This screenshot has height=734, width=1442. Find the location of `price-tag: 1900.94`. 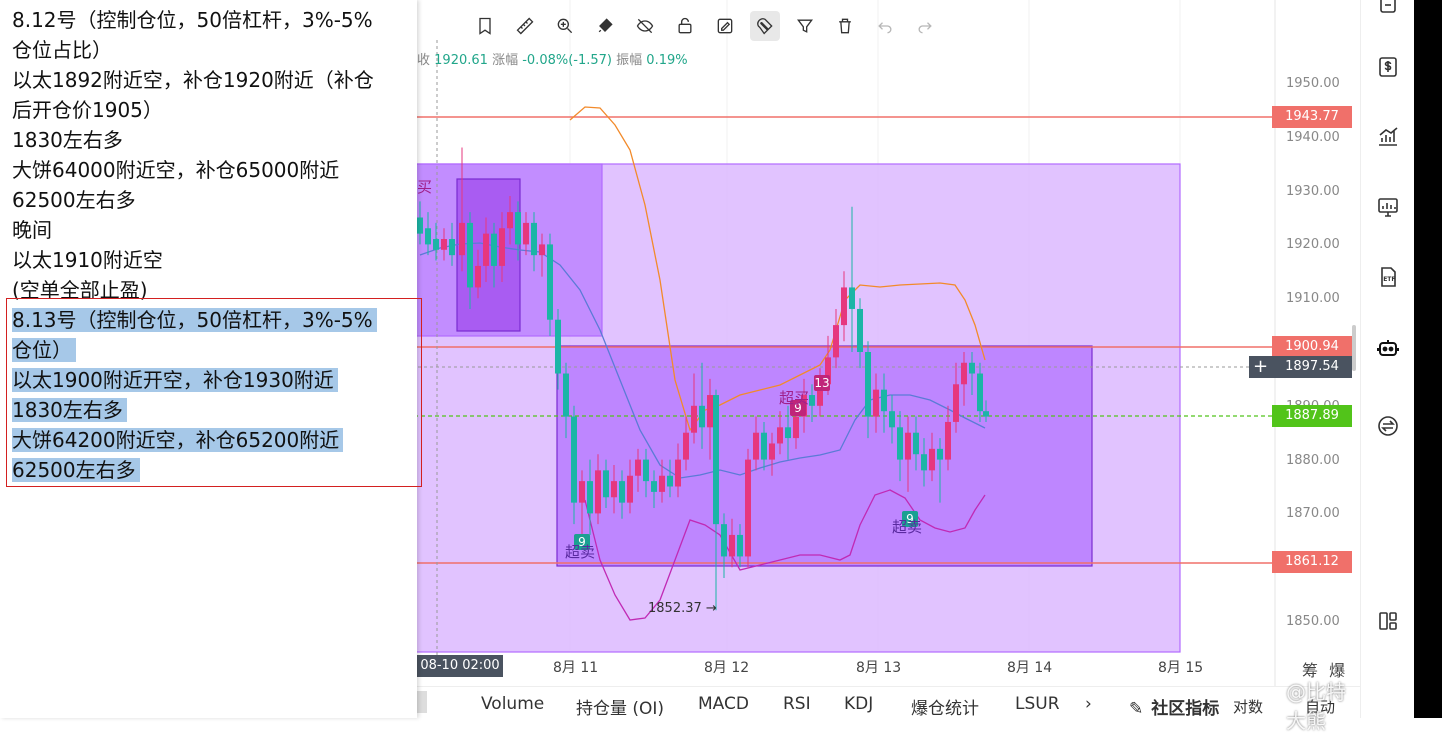

price-tag: 1900.94 is located at coordinates (1312, 347).